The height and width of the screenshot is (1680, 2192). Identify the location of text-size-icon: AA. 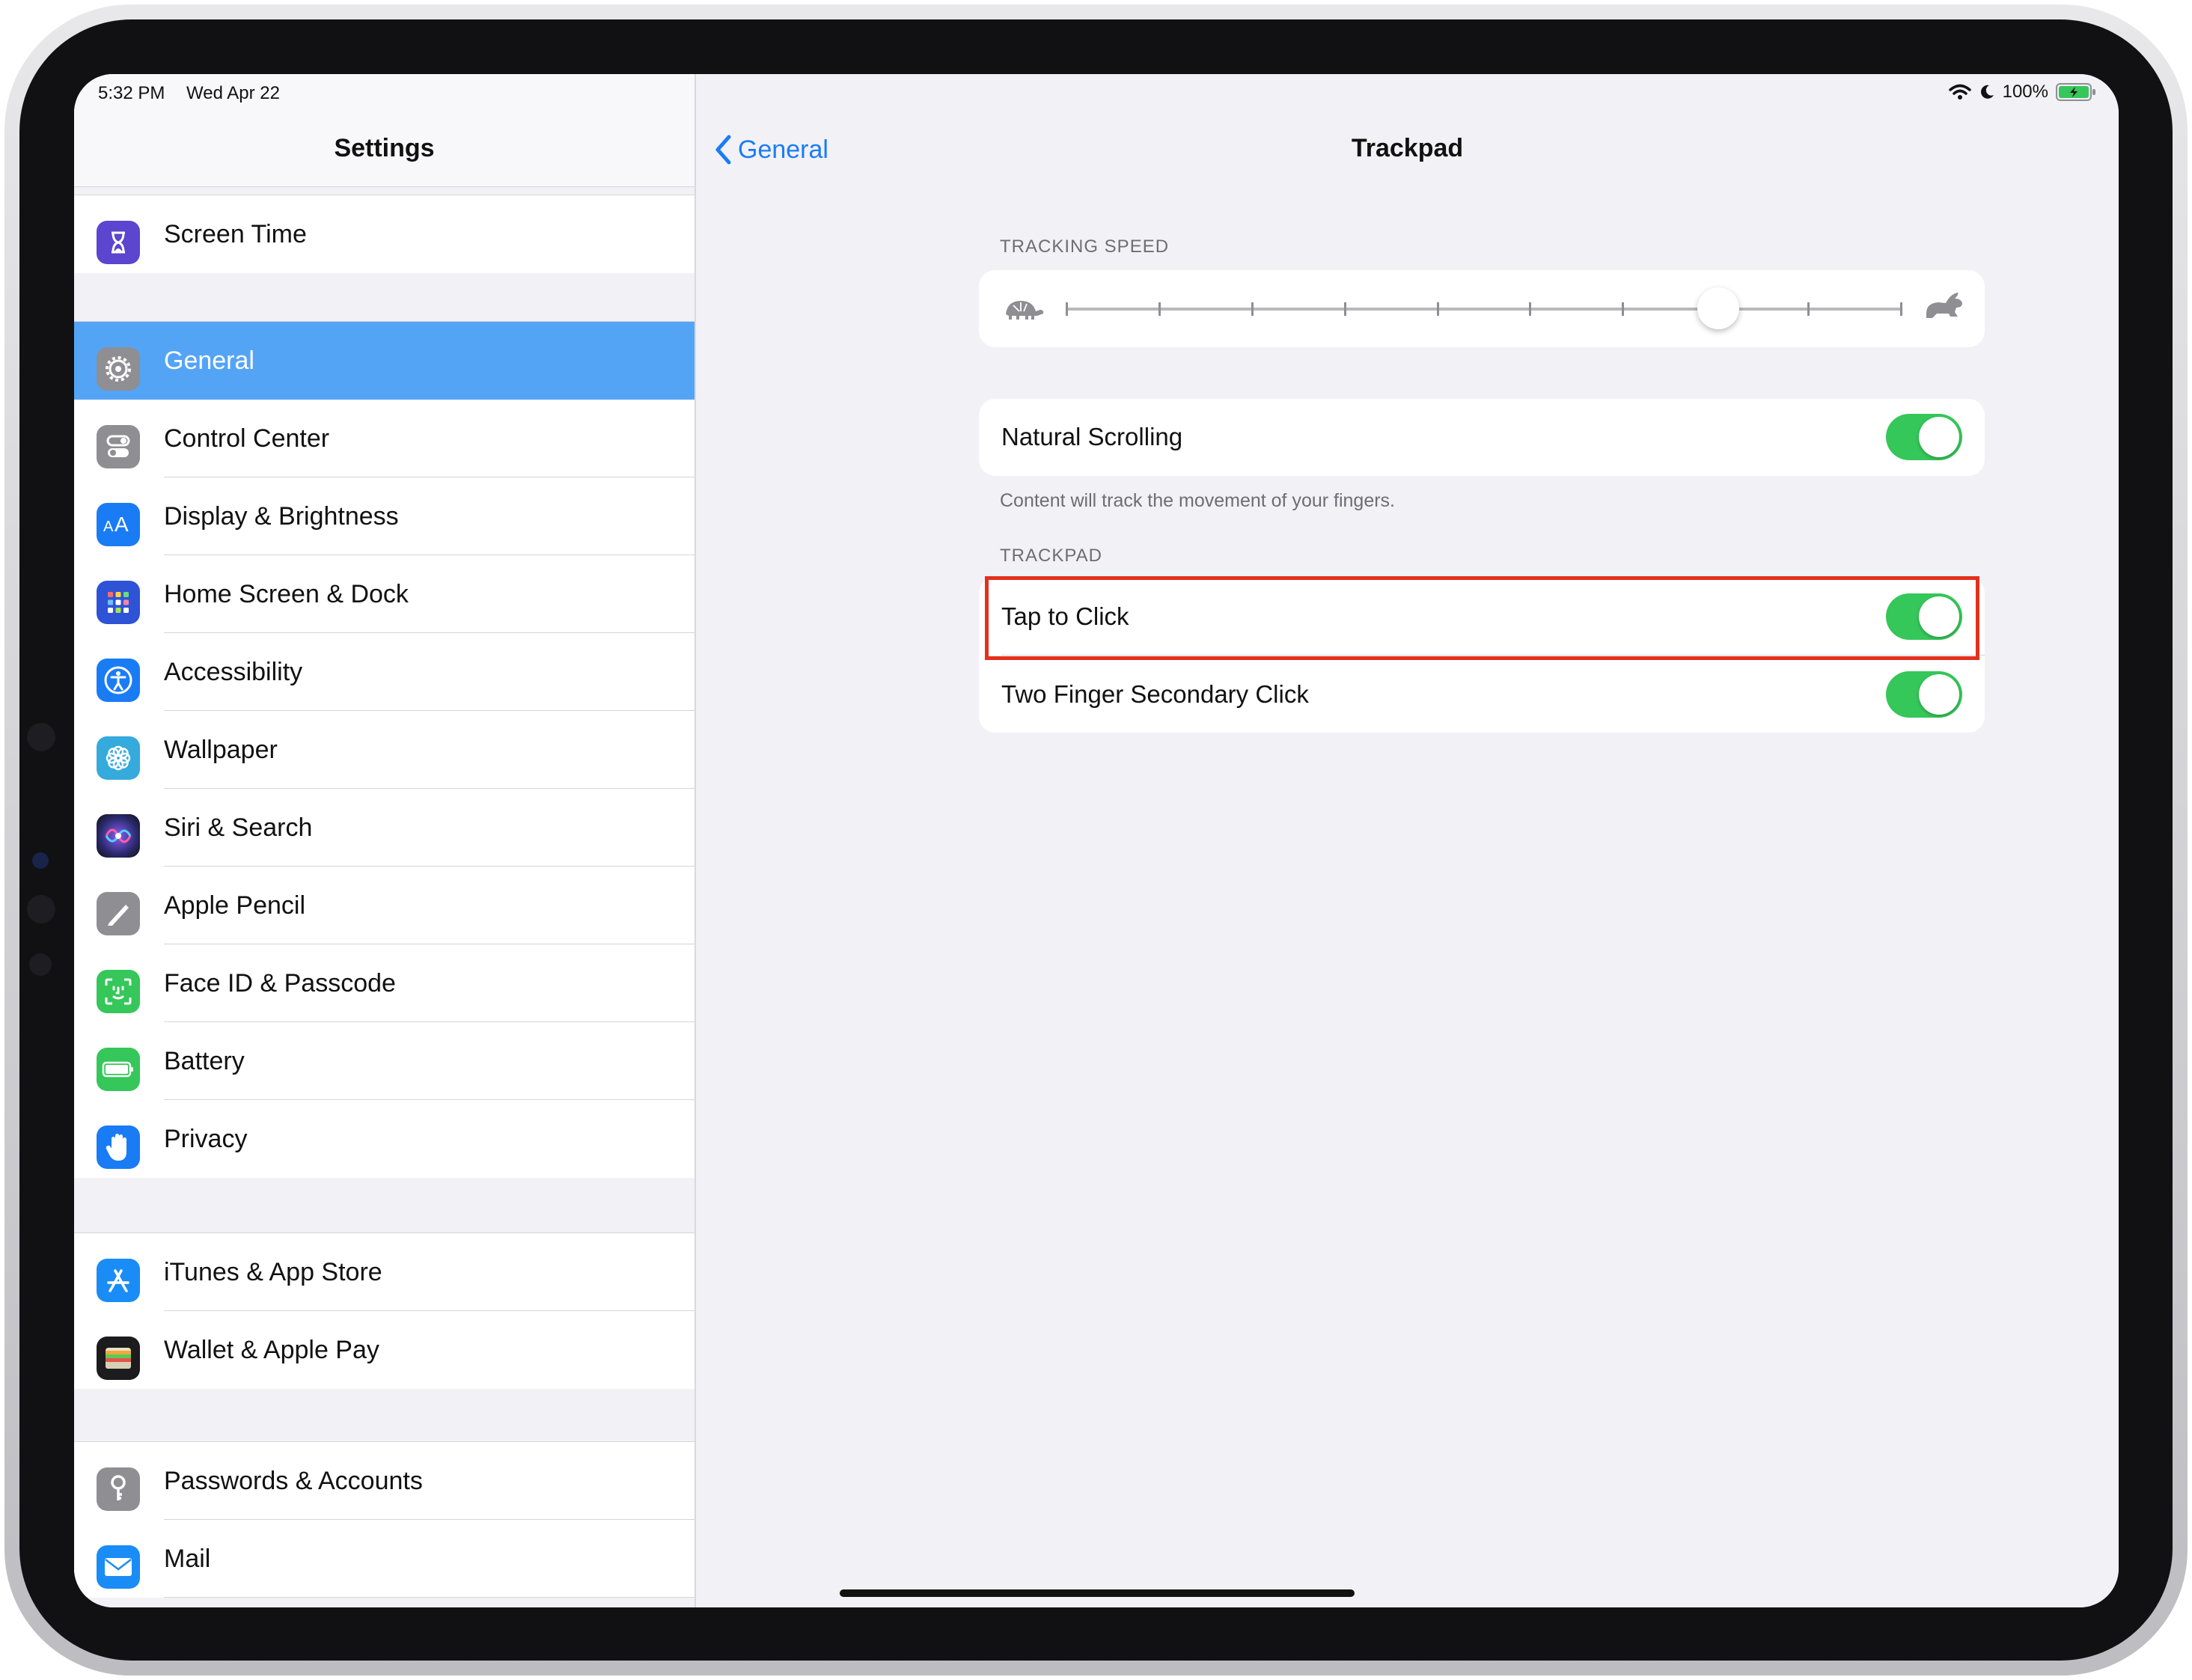
(119, 524).